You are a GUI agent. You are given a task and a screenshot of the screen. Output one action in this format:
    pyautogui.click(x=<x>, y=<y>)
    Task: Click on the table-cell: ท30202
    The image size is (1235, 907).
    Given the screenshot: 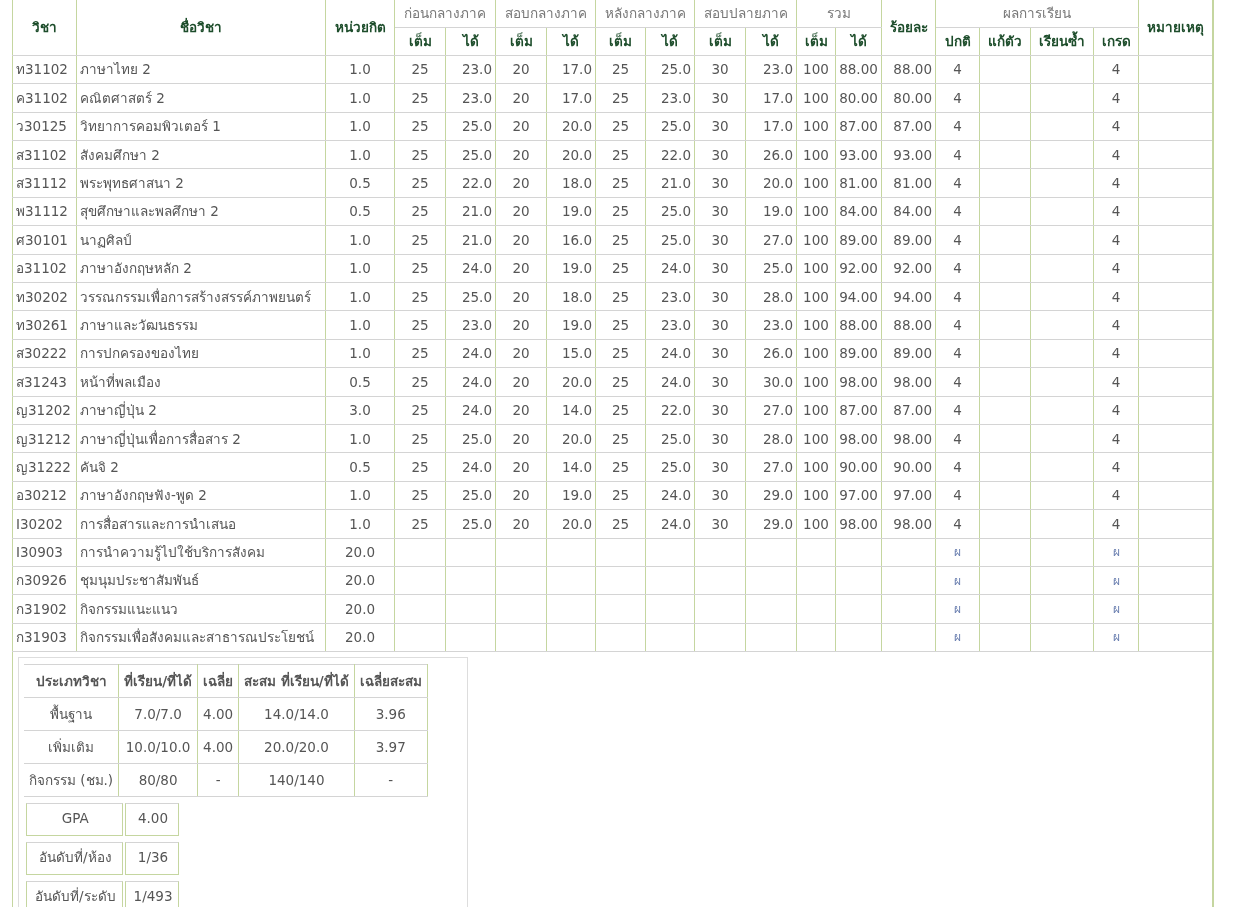 What is the action you would take?
    pyautogui.click(x=44, y=296)
    